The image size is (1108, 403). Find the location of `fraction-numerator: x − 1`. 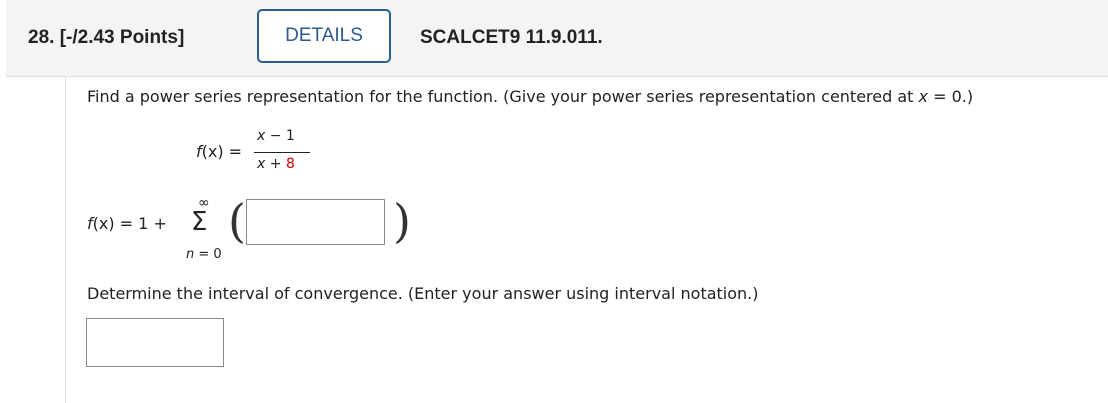

fraction-numerator: x − 1 is located at coordinates (276, 136).